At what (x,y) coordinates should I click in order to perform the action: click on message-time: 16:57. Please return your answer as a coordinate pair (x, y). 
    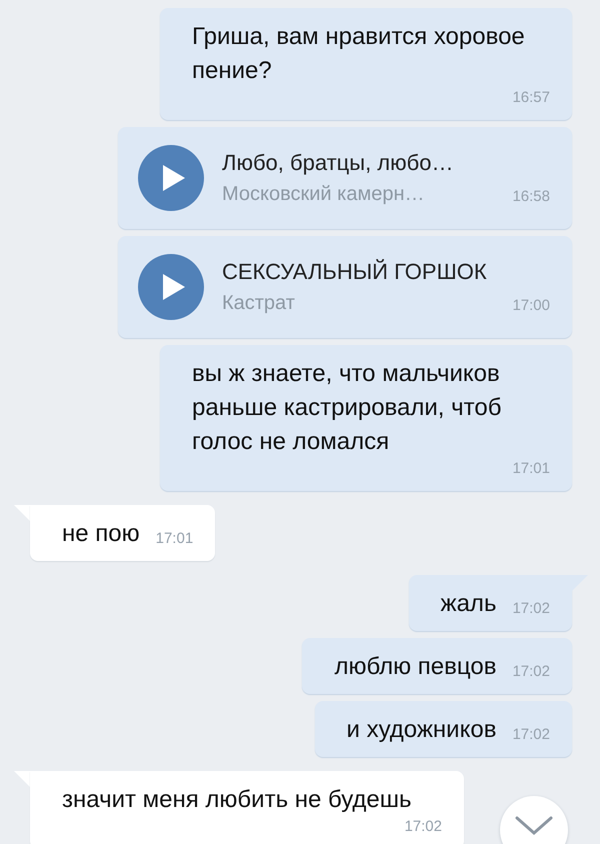
    Looking at the image, I should click on (531, 98).